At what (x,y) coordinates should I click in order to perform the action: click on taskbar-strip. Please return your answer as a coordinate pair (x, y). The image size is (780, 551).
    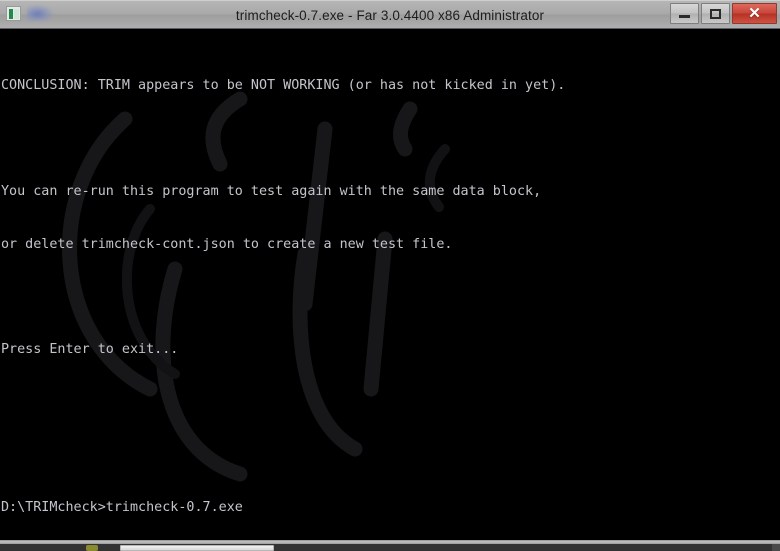
    Looking at the image, I should click on (390, 547).